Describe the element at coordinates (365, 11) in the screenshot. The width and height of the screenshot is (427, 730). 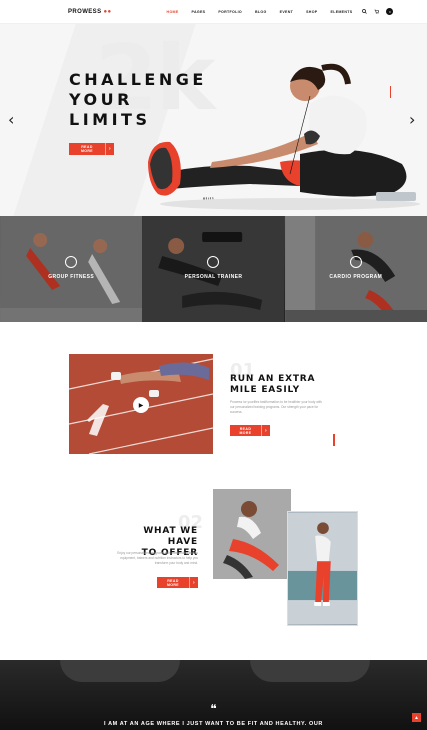
I see `search-icon` at that location.